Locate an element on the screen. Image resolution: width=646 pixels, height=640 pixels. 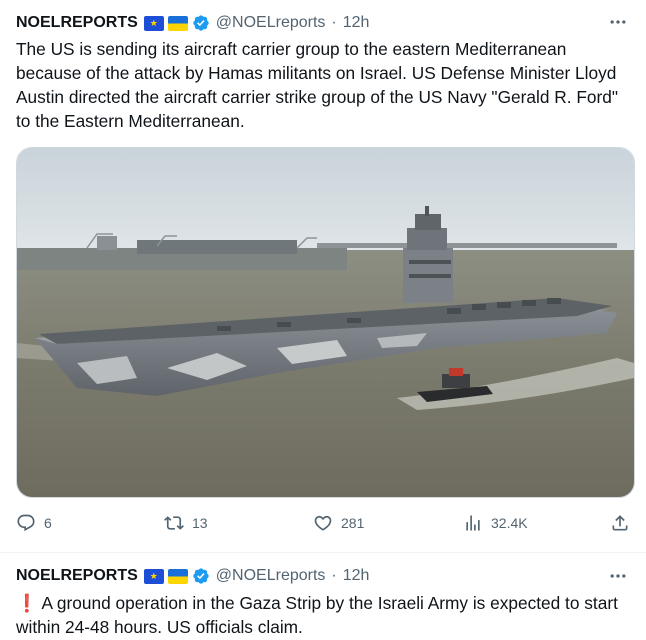
retweet-count: 13 is located at coordinates (200, 523).